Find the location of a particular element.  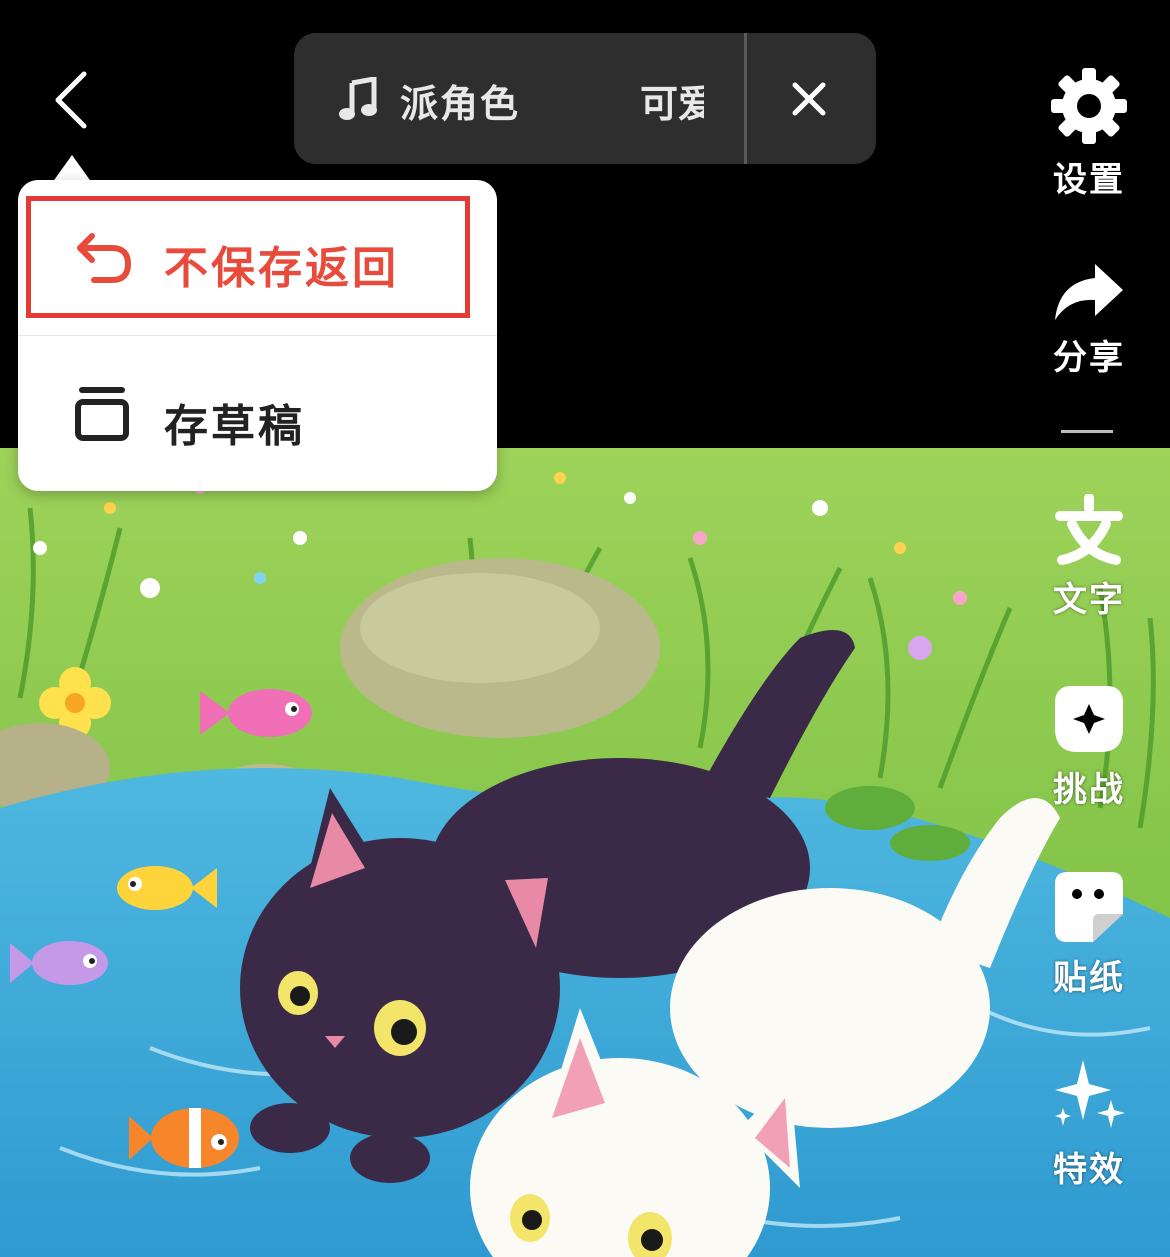

draft-box-icon is located at coordinates (102, 414).